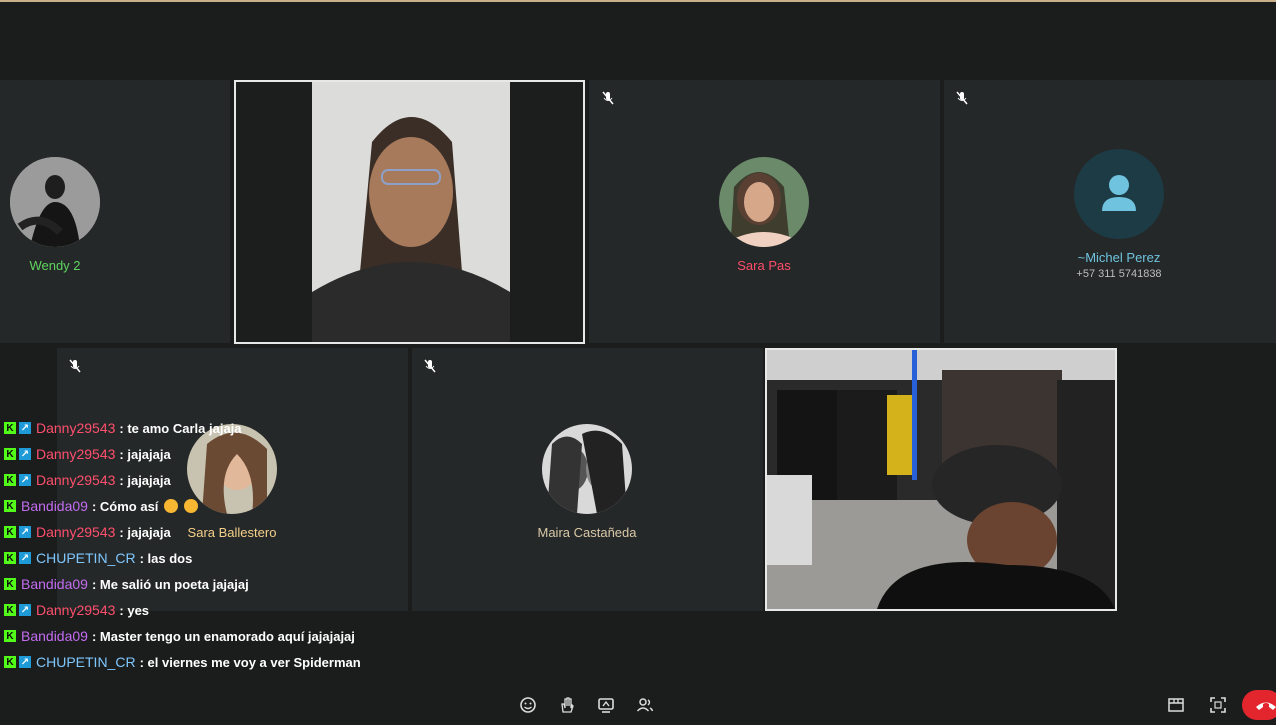 The width and height of the screenshot is (1276, 725). Describe the element at coordinates (191, 506) in the screenshot. I see `heart-eyes-emoji-icon` at that location.